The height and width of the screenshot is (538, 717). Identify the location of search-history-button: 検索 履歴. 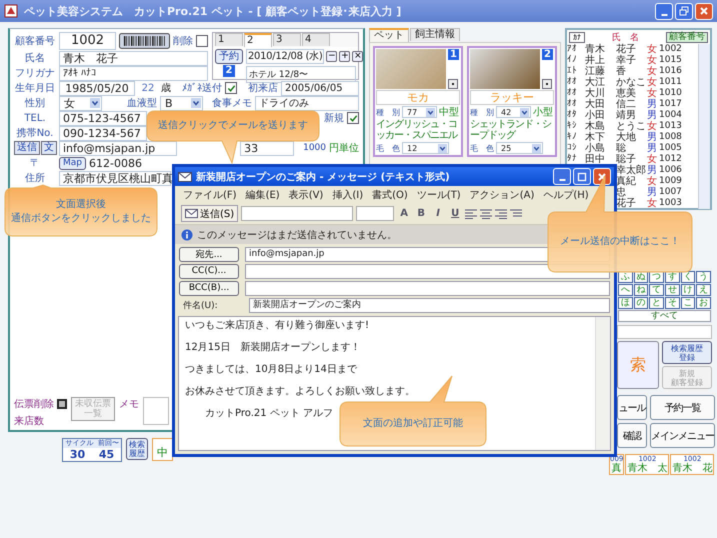
(137, 449).